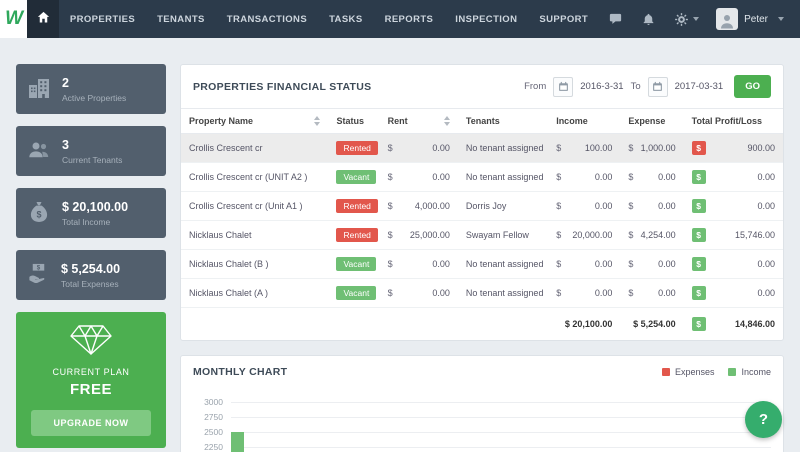  I want to click on nav-item-inspection: INSPECTION, so click(486, 19).